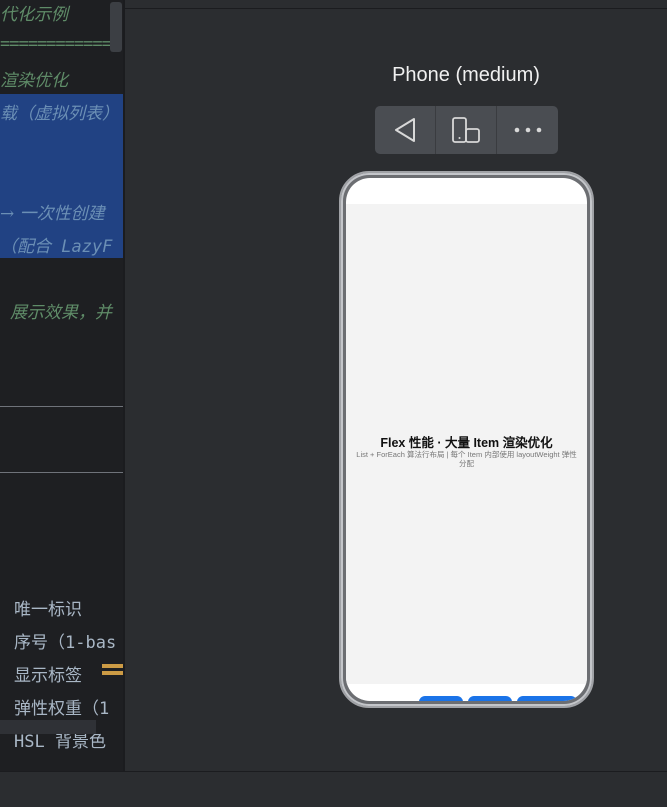  I want to click on pane-divider, so click(124, 385).